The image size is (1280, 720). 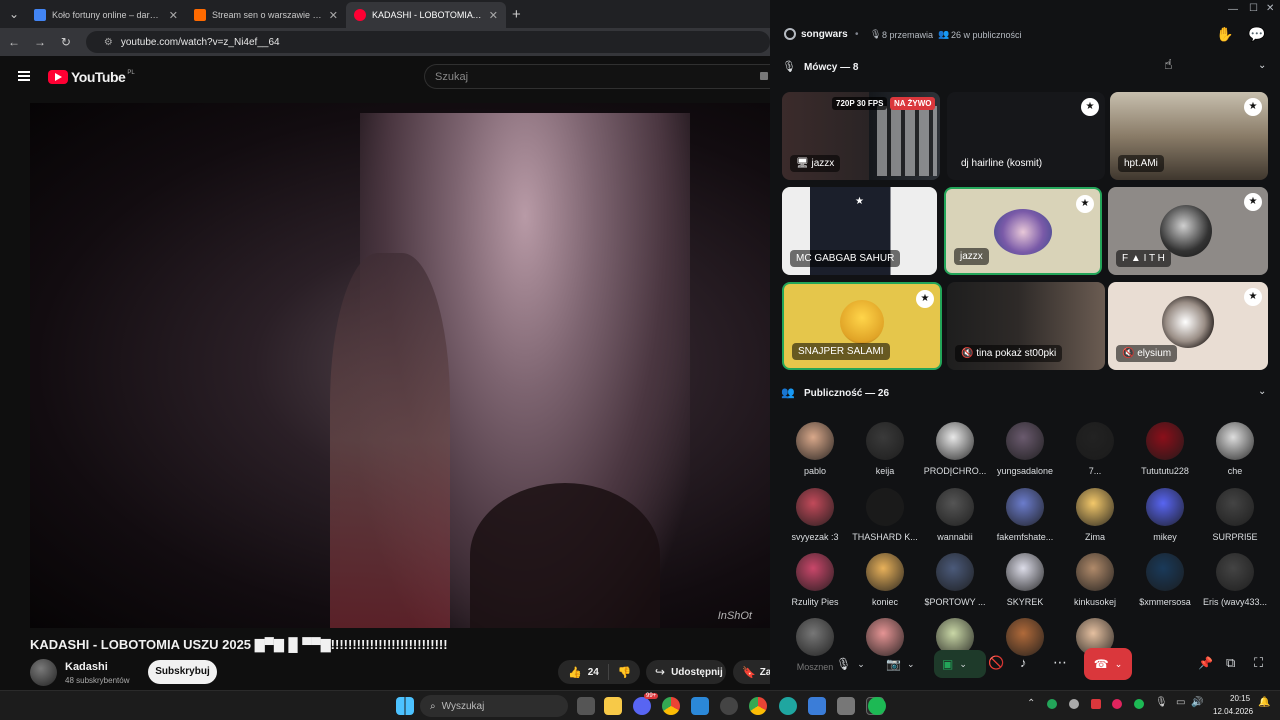 I want to click on speaker-tile: ★ hpt.AMi, so click(x=1189, y=136).